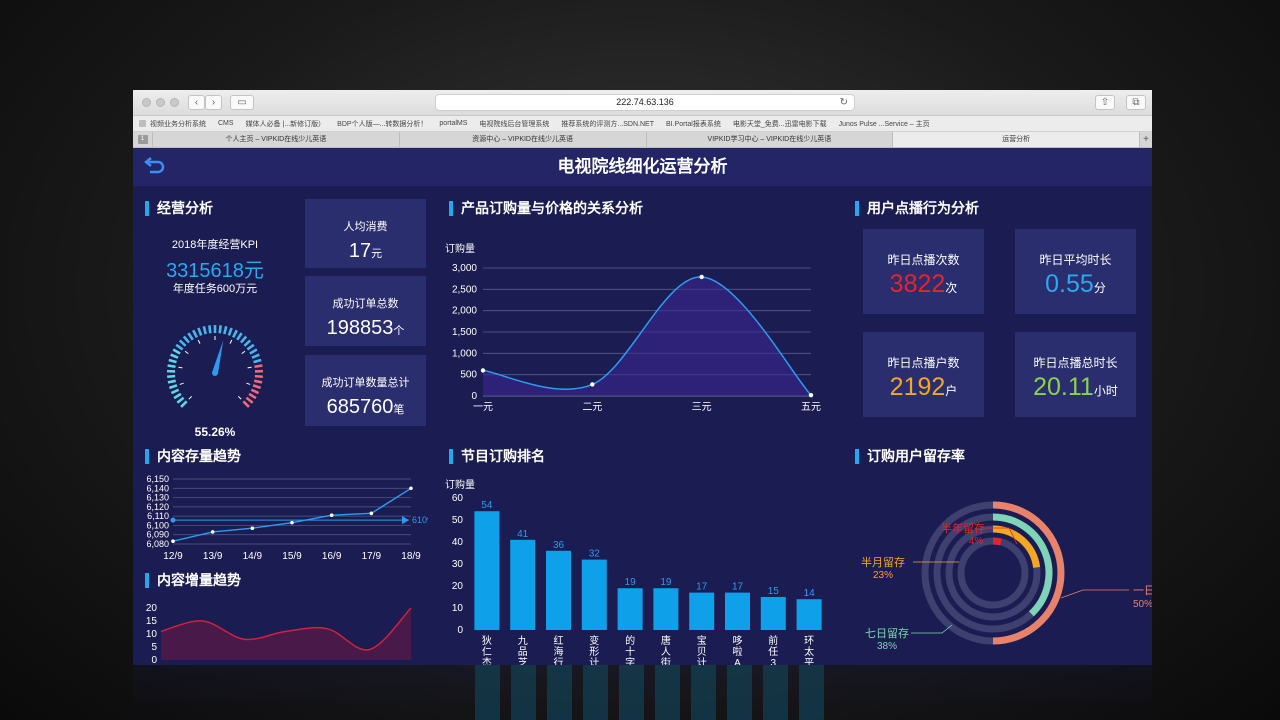 The height and width of the screenshot is (720, 1280). Describe the element at coordinates (997, 541) in the screenshot. I see `chart-ring-arc` at that location.